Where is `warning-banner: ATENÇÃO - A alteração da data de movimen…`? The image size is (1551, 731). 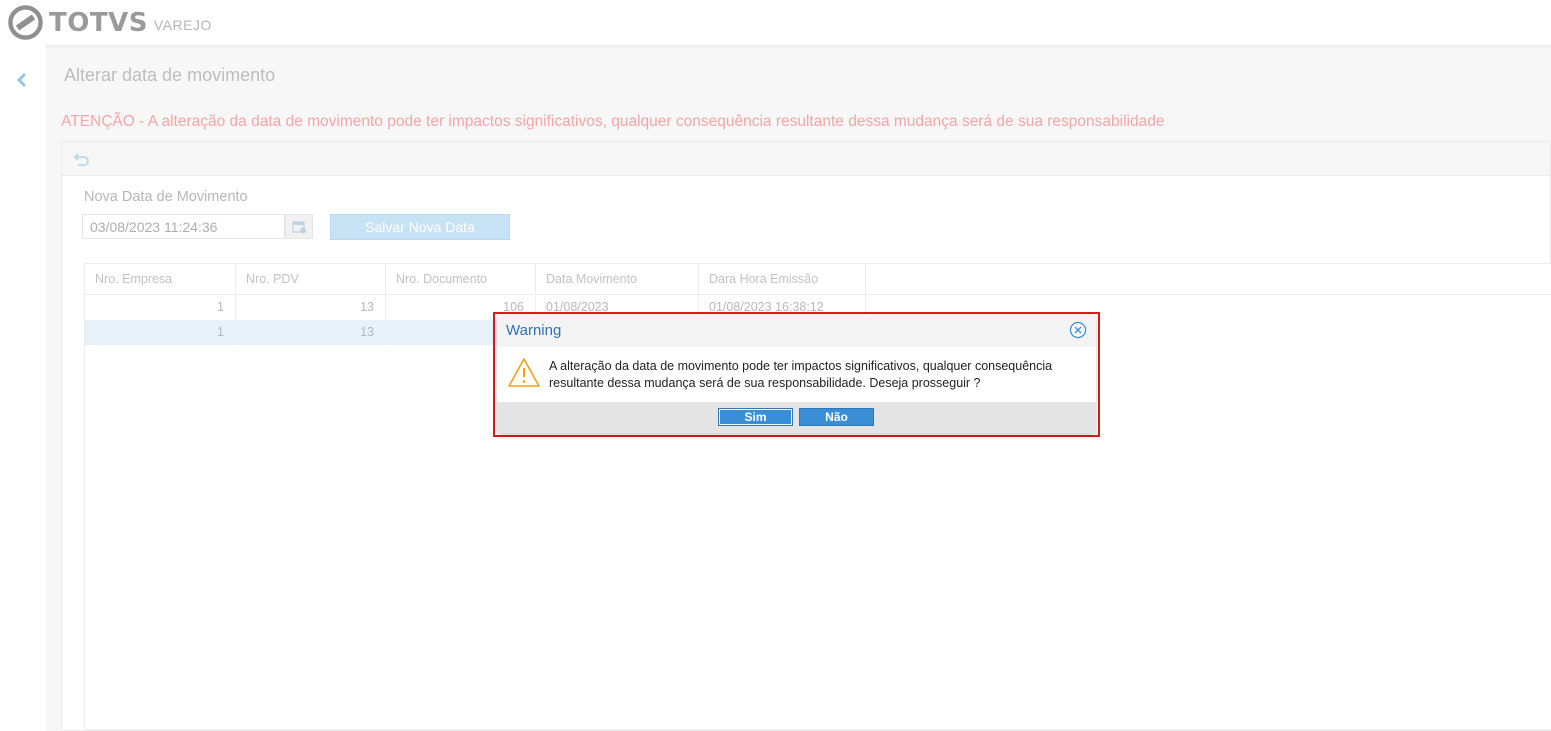
warning-banner: ATENÇÃO - A alteração da data de movimen… is located at coordinates (613, 121).